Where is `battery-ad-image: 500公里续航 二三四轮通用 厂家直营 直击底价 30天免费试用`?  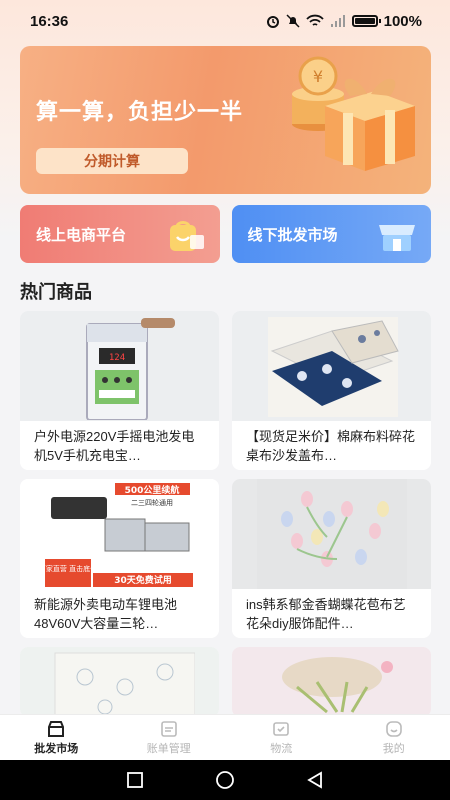
battery-ad-image: 500公里续航 二三四轮通用 厂家直营 直击底价 30天免费试用 is located at coordinates (119, 534).